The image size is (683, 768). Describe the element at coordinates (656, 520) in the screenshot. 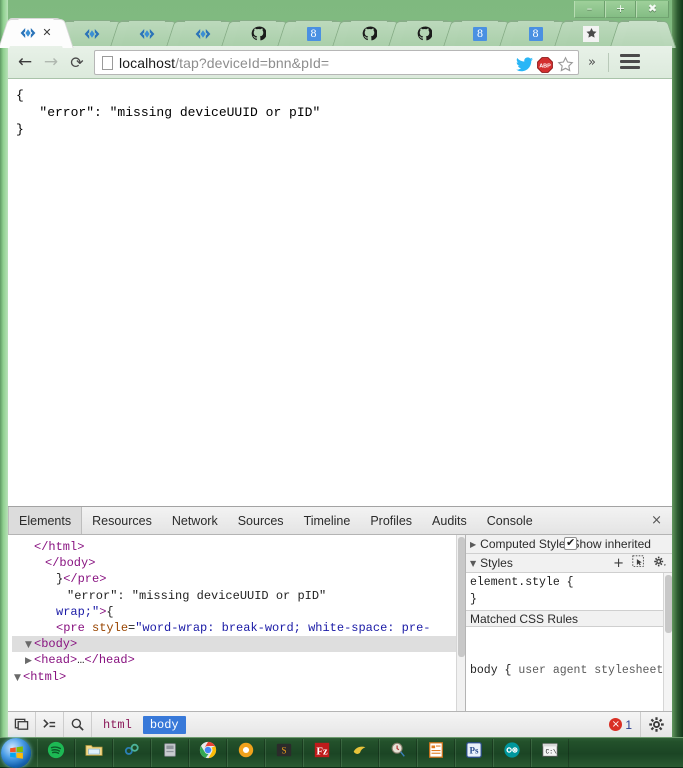

I see `devtools-close-button: ×` at that location.